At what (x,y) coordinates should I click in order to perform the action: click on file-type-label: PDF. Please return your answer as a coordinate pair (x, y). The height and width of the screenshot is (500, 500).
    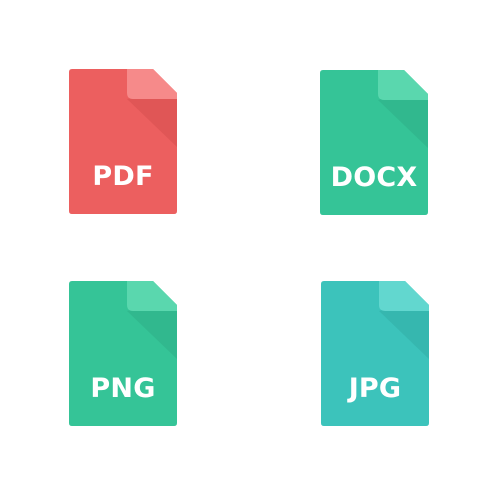
    Looking at the image, I should click on (123, 176).